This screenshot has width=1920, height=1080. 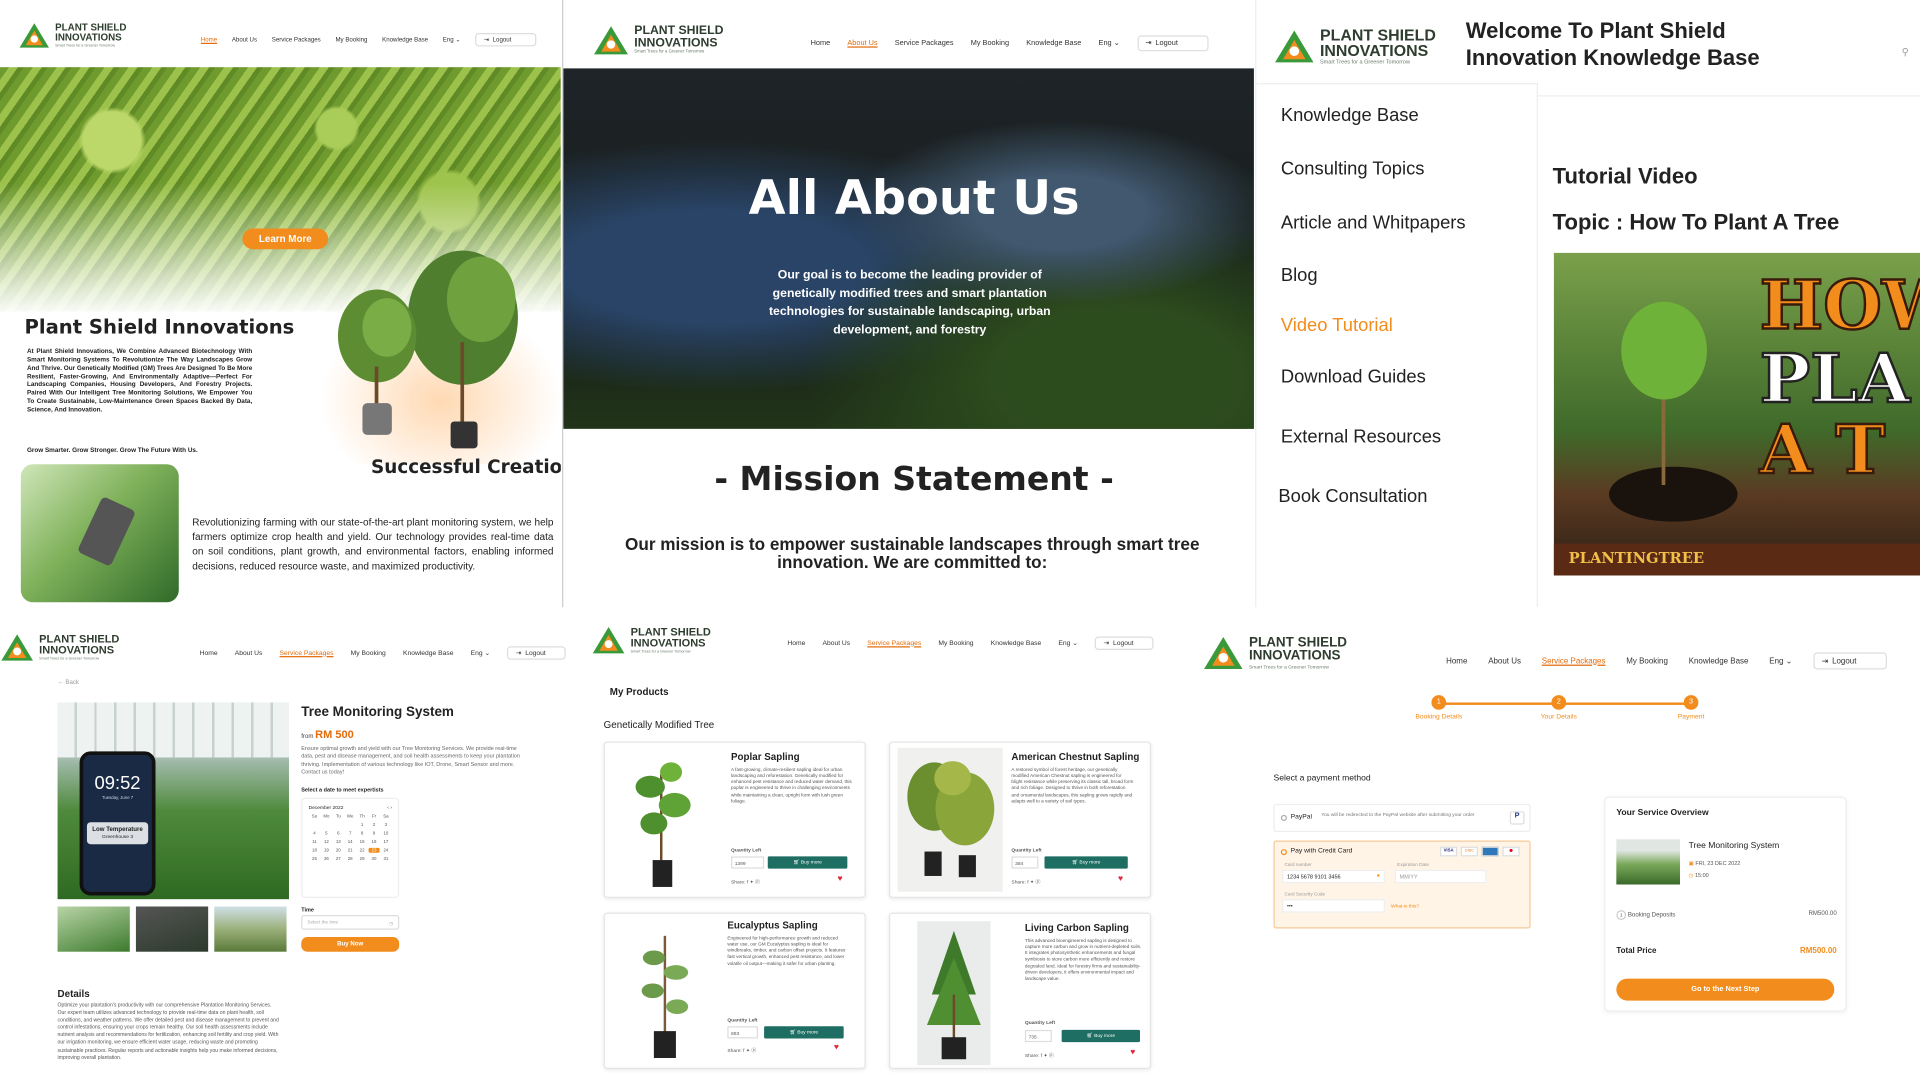 What do you see at coordinates (1905, 51) in the screenshot?
I see `search-icon: ⚲` at bounding box center [1905, 51].